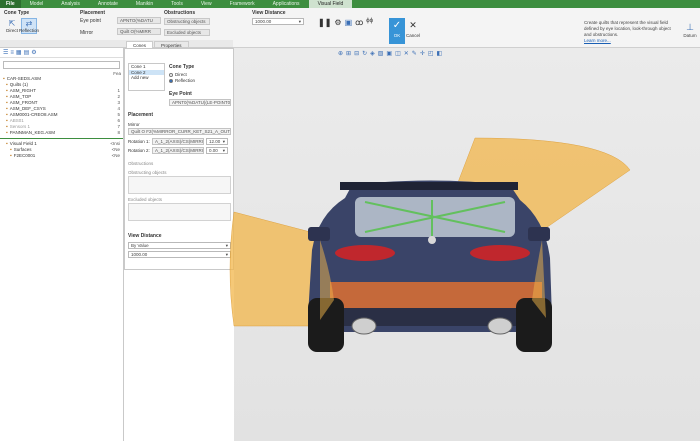 The height and width of the screenshot is (441, 700). What do you see at coordinates (500, 326) in the screenshot?
I see `right-exhaust` at bounding box center [500, 326].